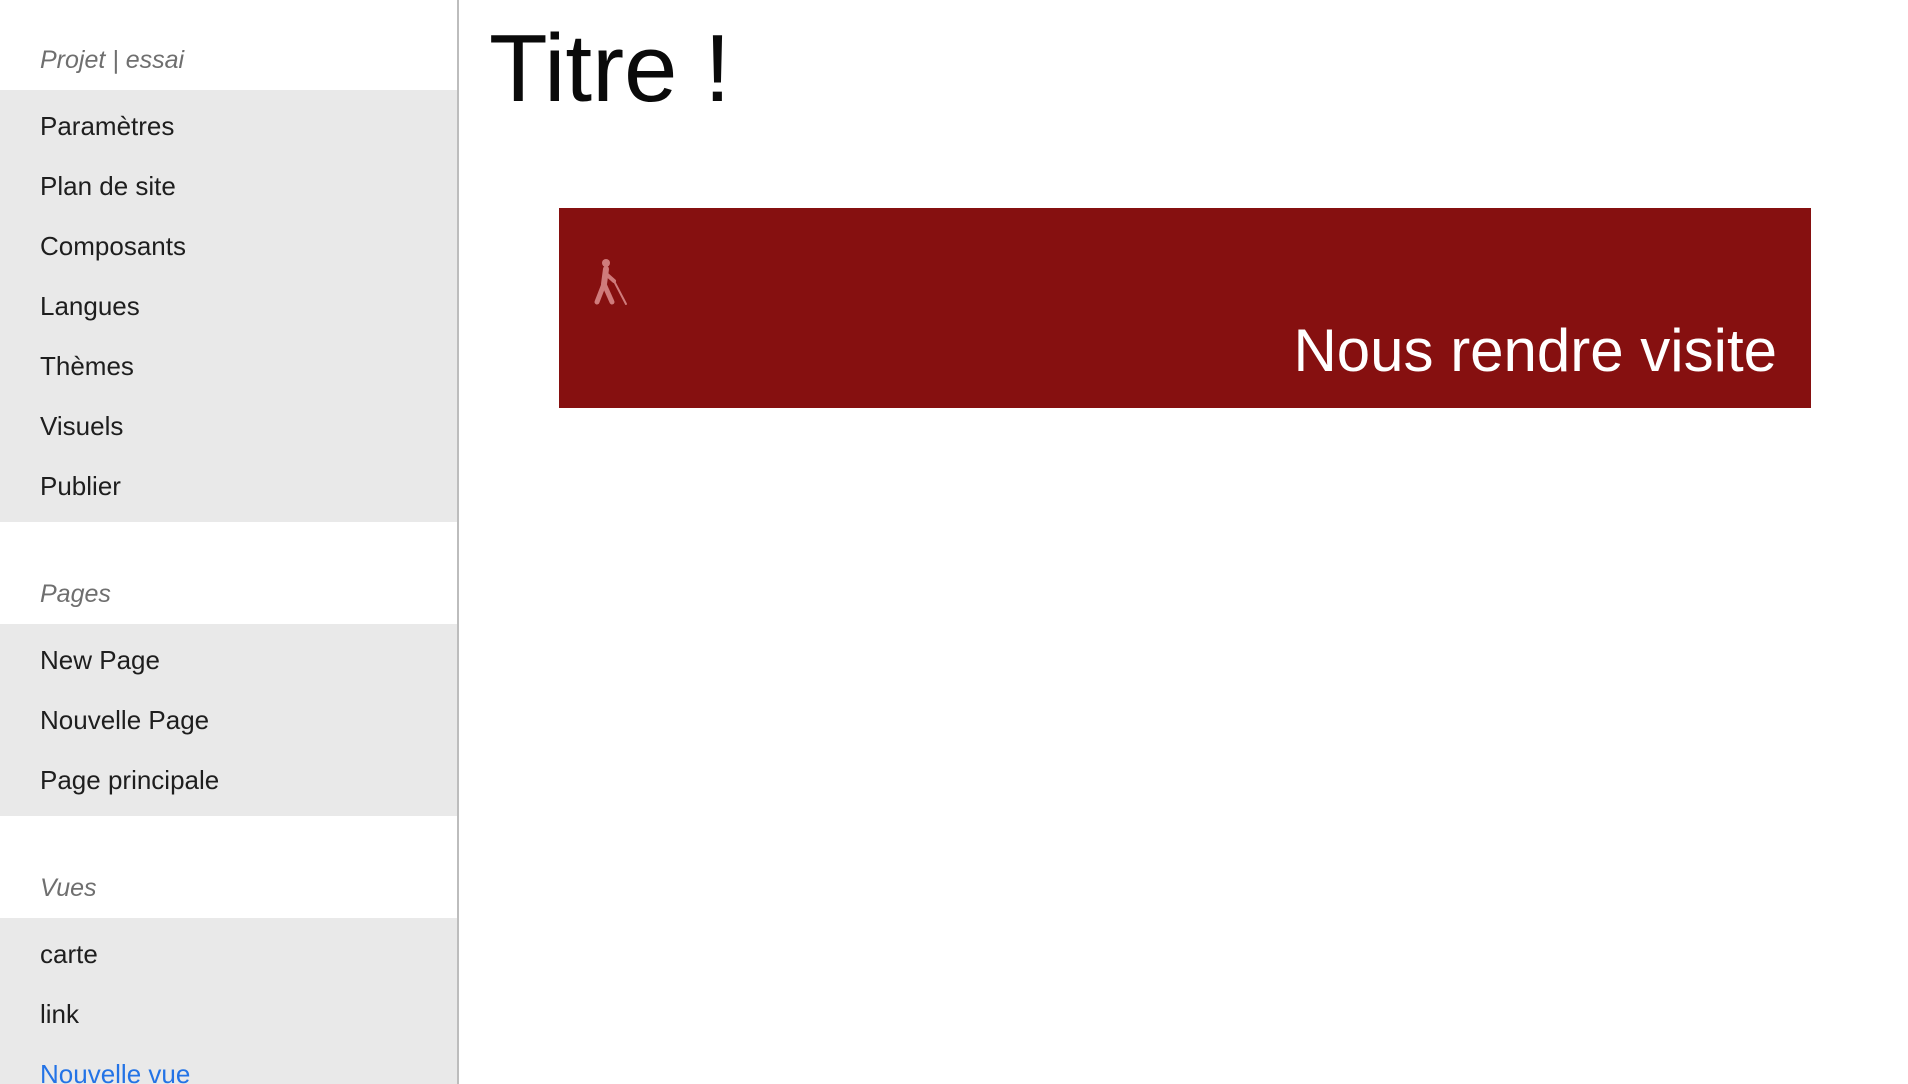  What do you see at coordinates (228, 1014) in the screenshot?
I see `sidebar-item-link: link` at bounding box center [228, 1014].